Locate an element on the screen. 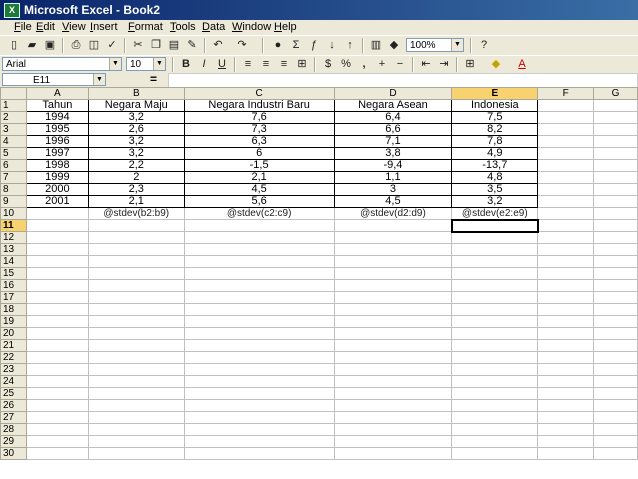 This screenshot has height=479, width=638. cell-g5 is located at coordinates (615, 153).